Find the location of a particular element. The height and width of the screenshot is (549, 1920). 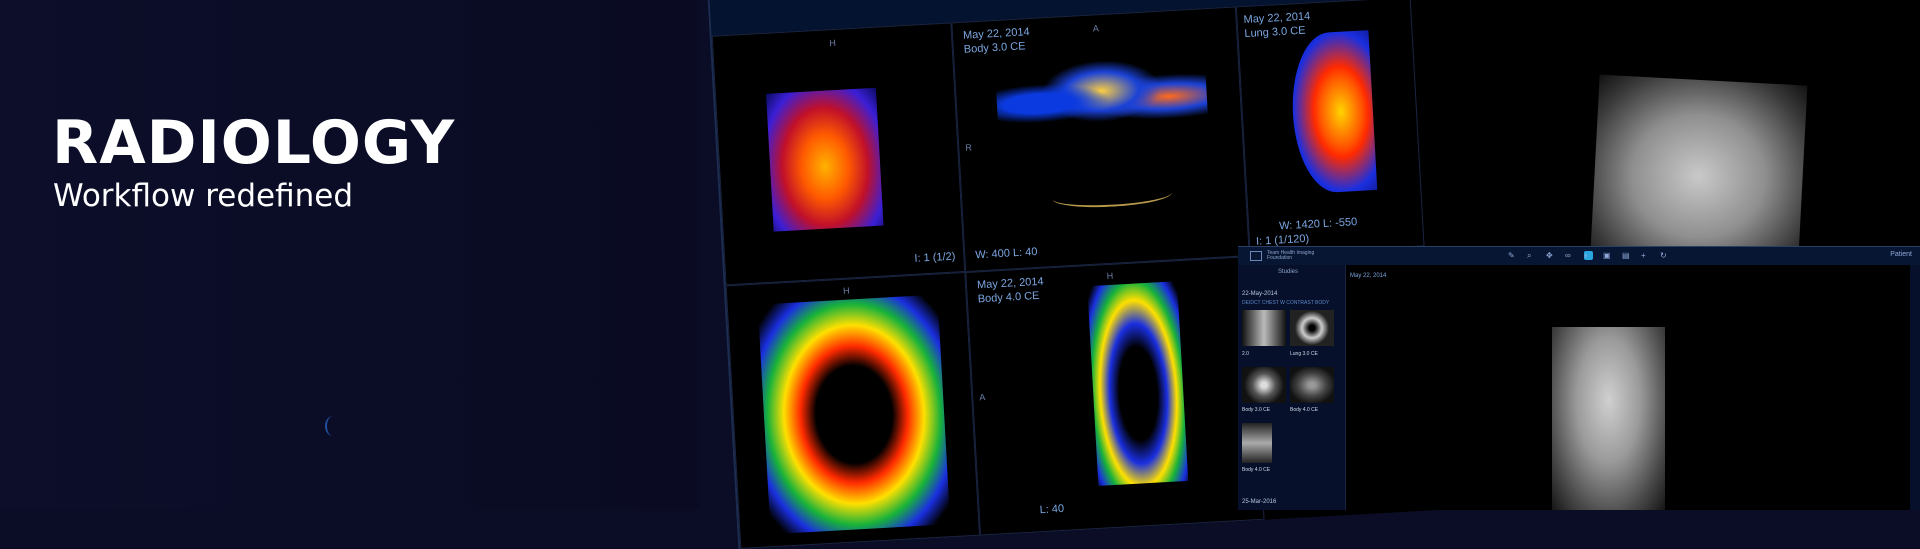

window-level: W: 400 L: 40 is located at coordinates (1006, 253).